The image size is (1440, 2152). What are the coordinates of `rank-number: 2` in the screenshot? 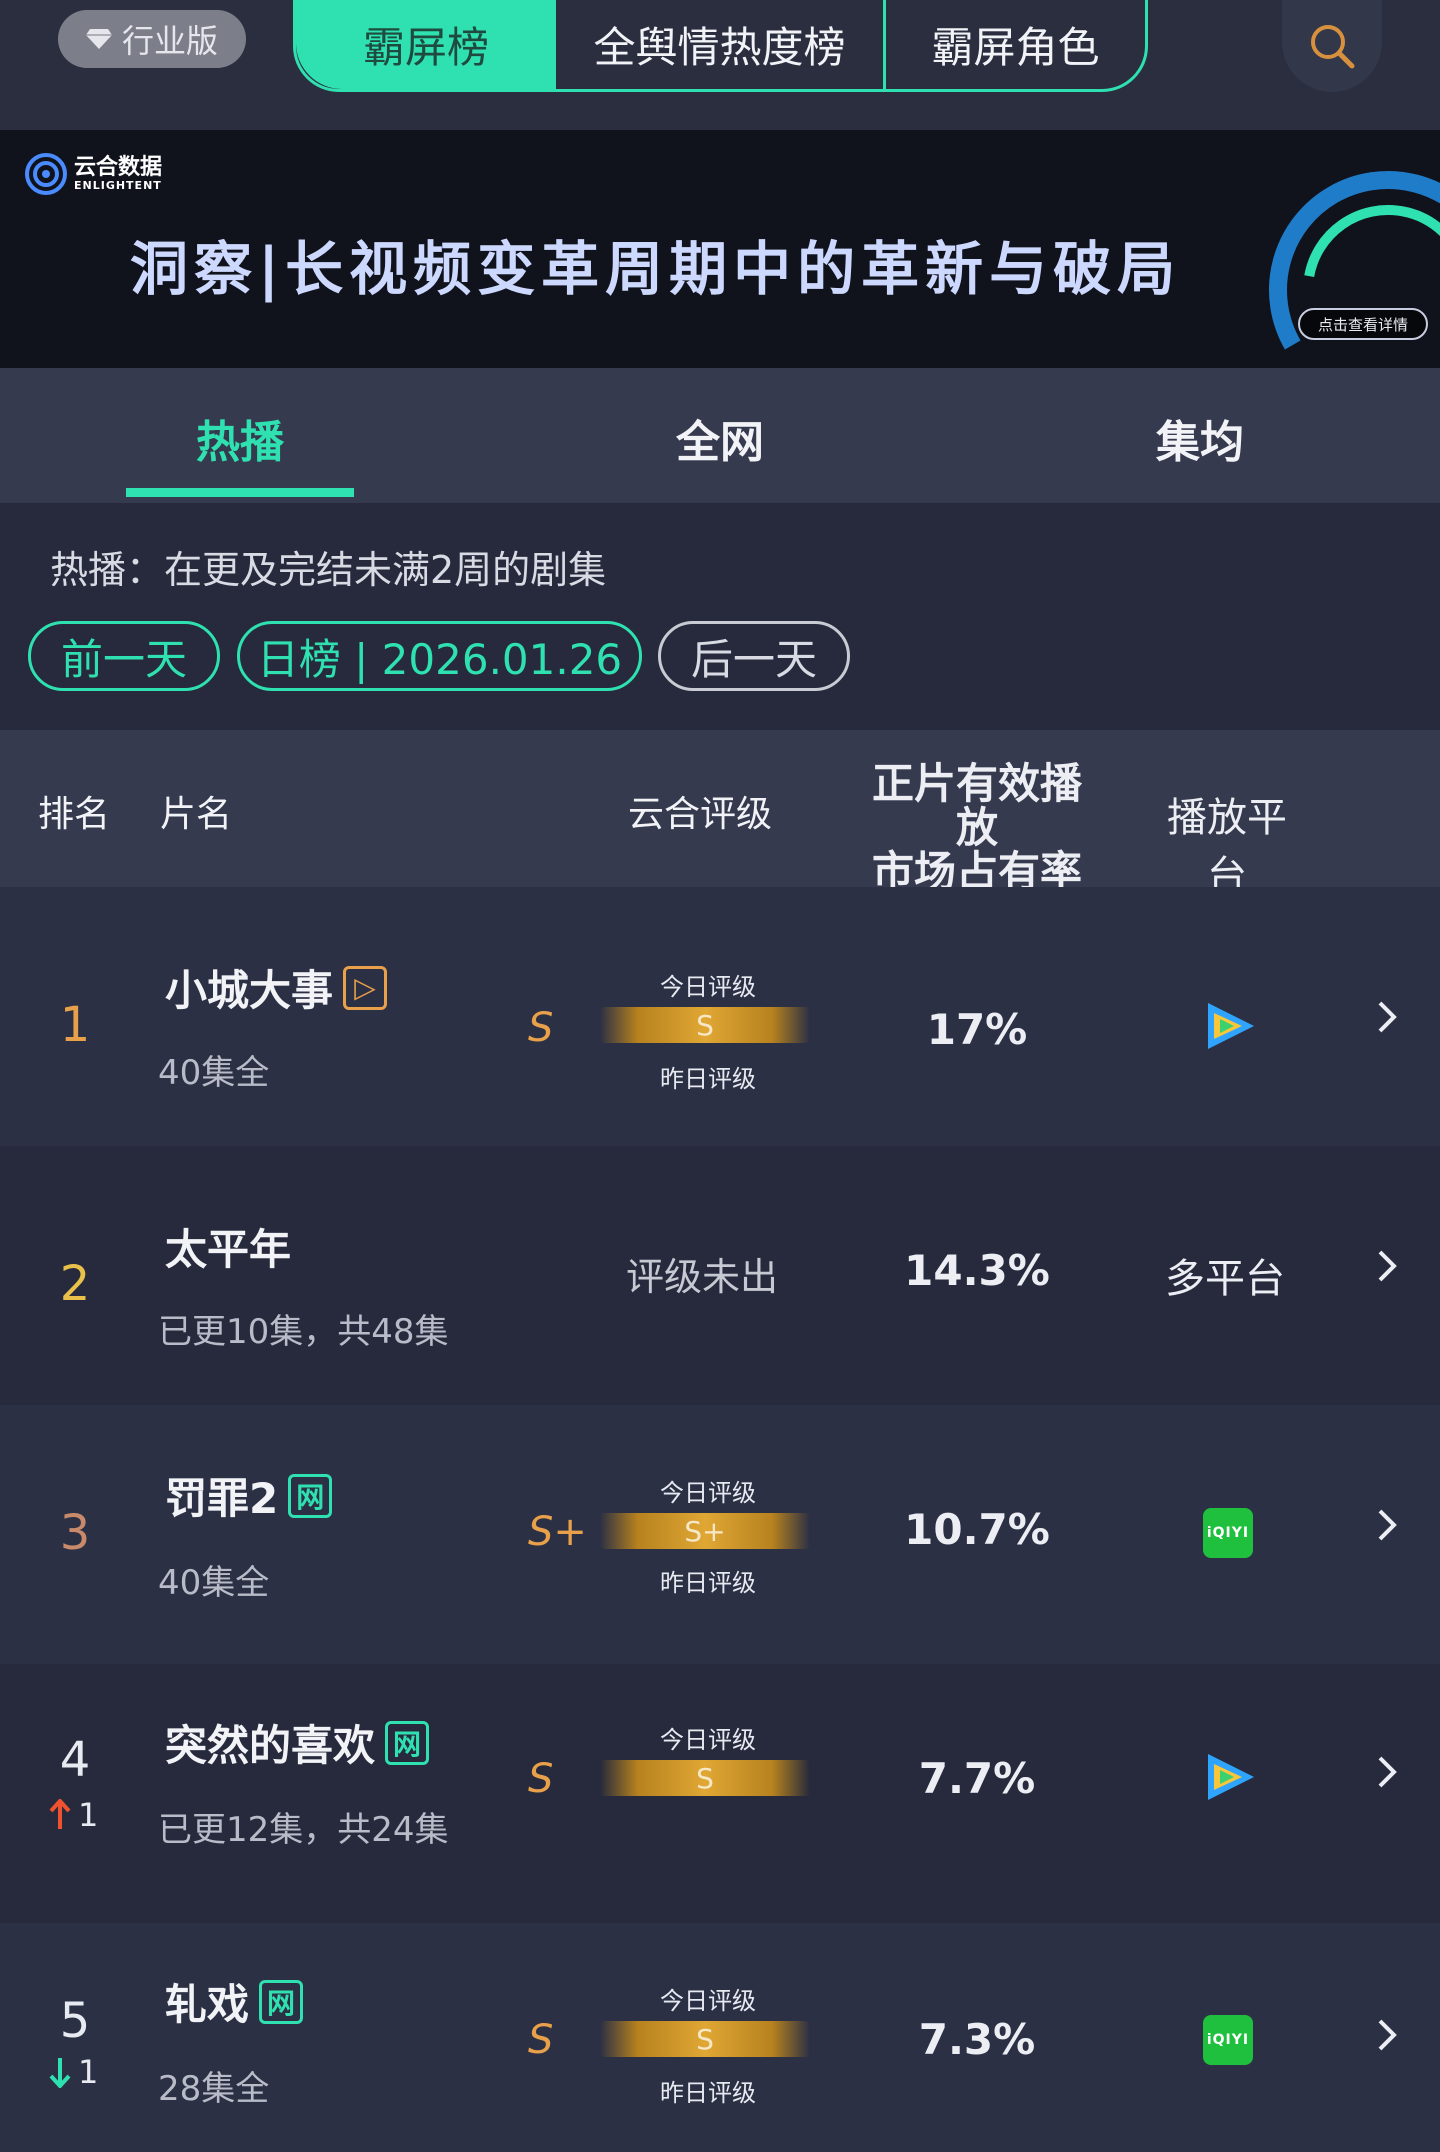 It's located at (75, 1284).